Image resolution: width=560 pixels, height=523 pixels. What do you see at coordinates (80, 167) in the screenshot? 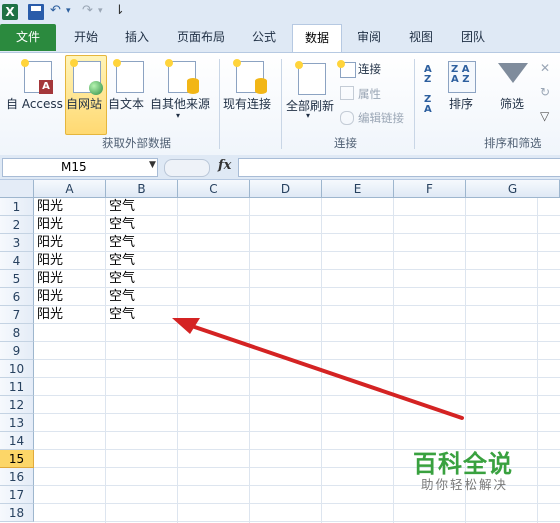
I see `name-box: M15 ▼` at bounding box center [80, 167].